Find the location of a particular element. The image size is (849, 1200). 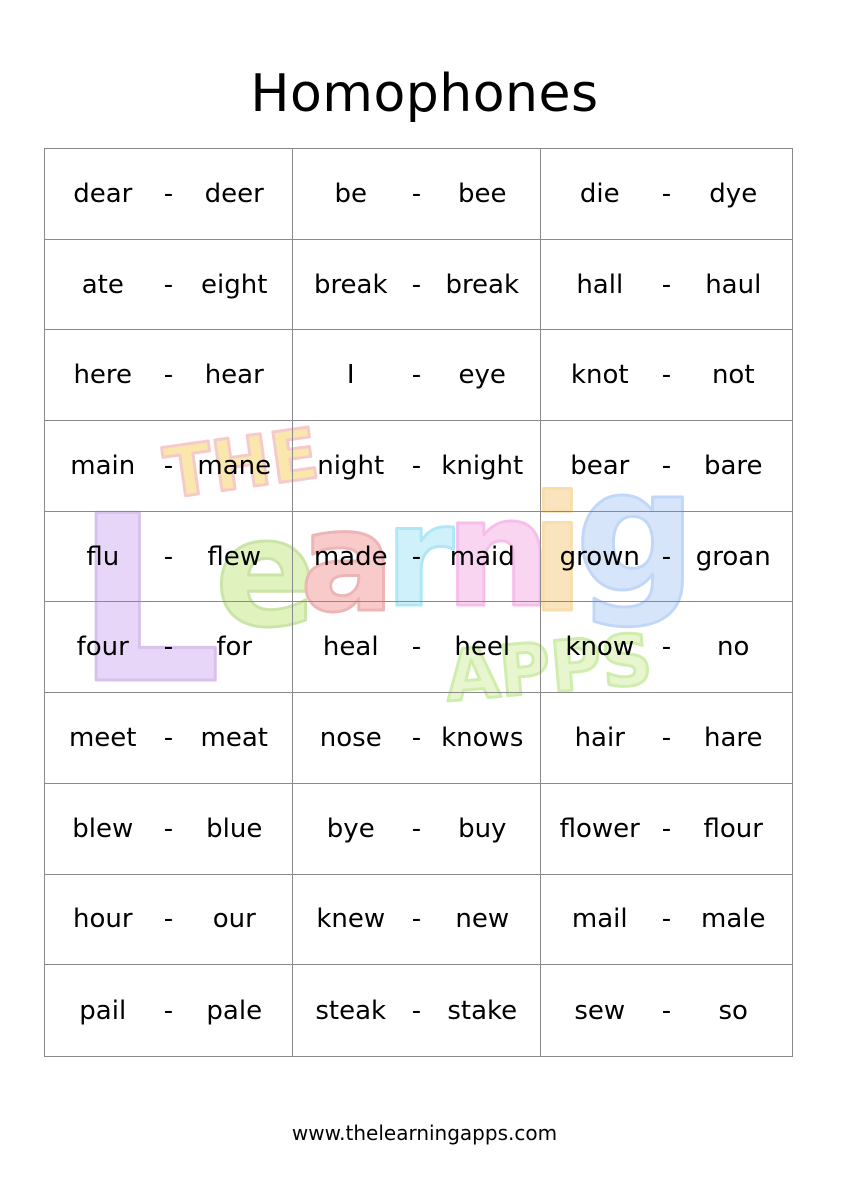

homophone-word-second: maid is located at coordinates (482, 556).